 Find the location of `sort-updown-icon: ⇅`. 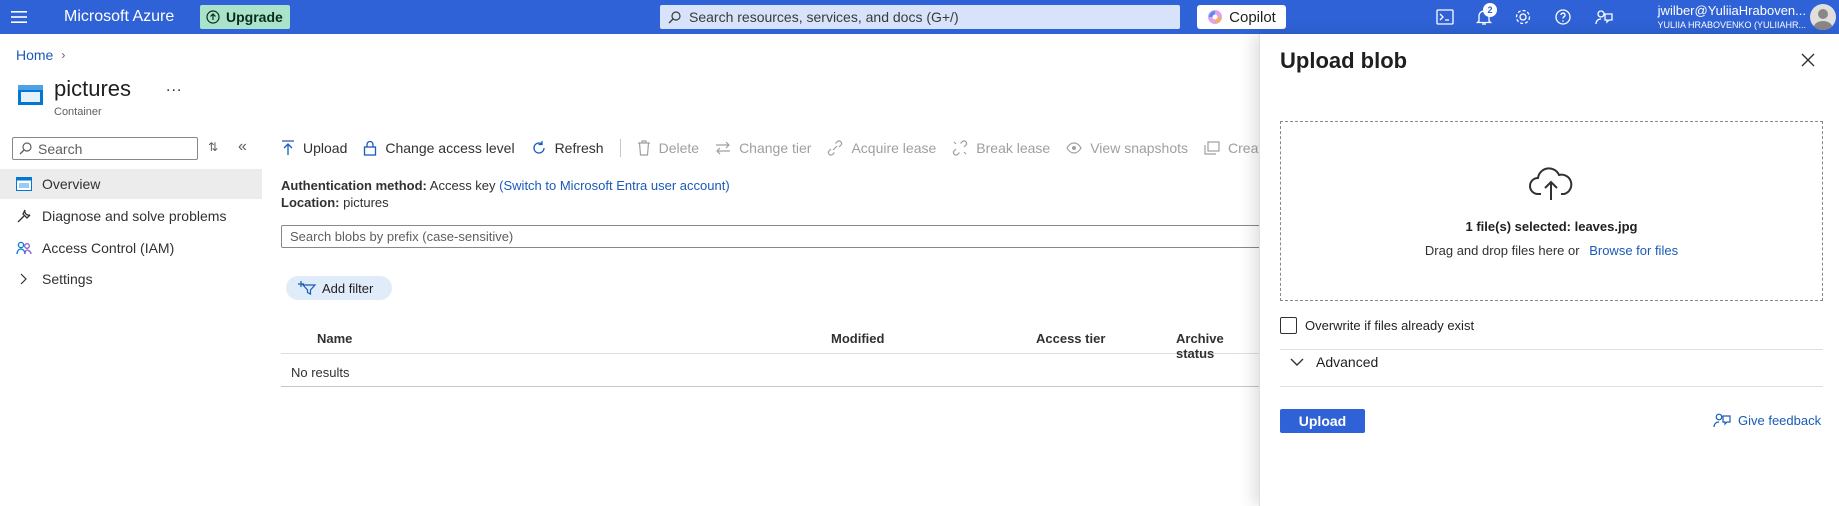

sort-updown-icon: ⇅ is located at coordinates (213, 147).